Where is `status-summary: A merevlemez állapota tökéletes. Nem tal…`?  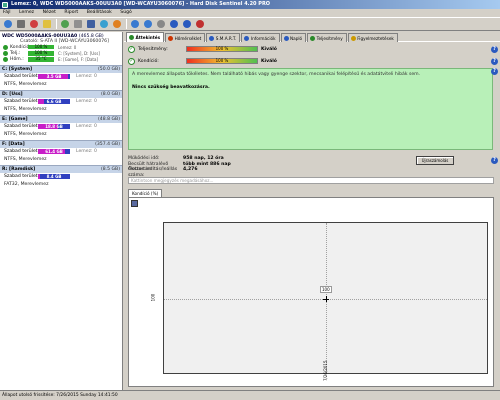 status-summary: A merevlemez állapota tökéletes. Nem tal… is located at coordinates (310, 109).